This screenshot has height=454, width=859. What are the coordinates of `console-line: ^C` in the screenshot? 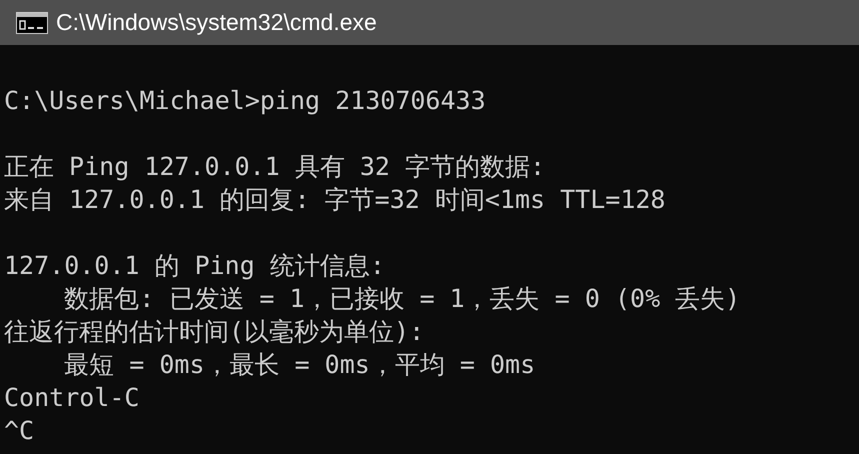 It's located at (18, 431).